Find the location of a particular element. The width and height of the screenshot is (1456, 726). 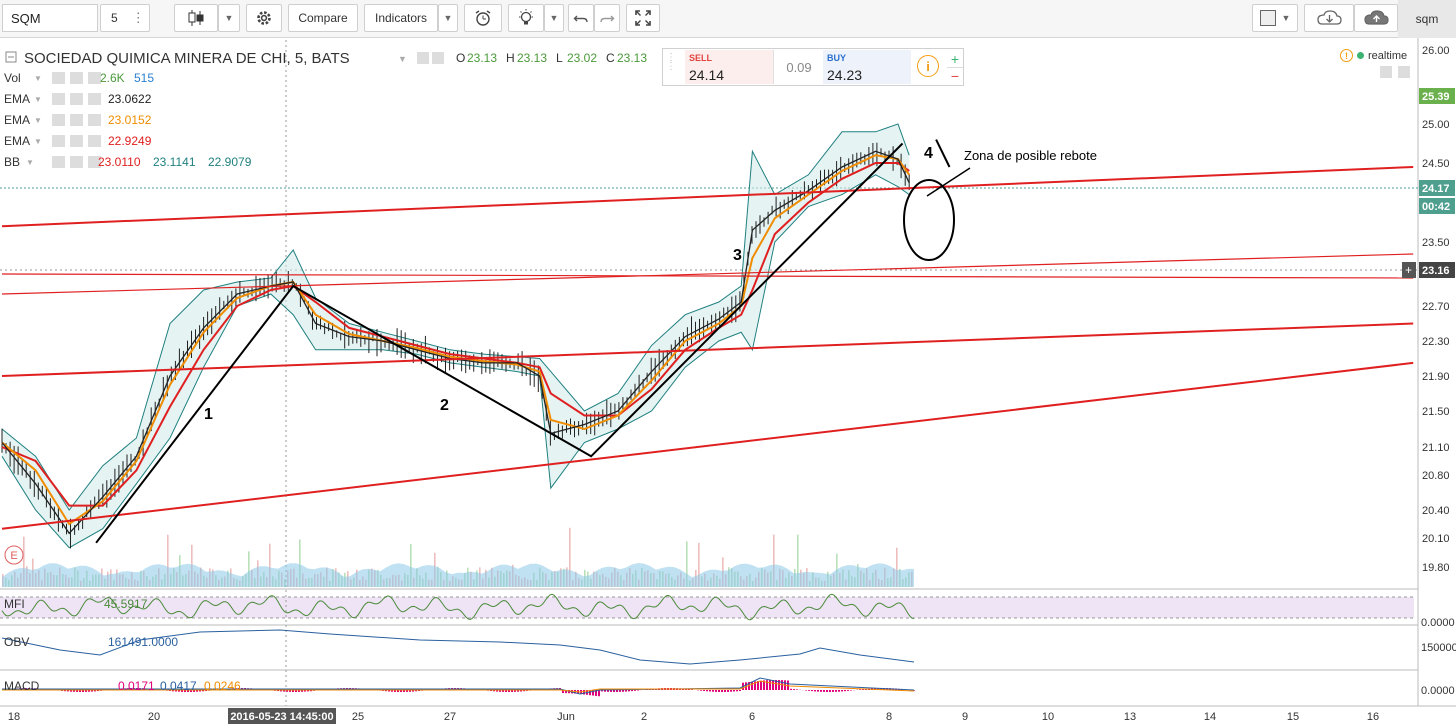

buy-button: BUY 24.23 is located at coordinates (867, 67).